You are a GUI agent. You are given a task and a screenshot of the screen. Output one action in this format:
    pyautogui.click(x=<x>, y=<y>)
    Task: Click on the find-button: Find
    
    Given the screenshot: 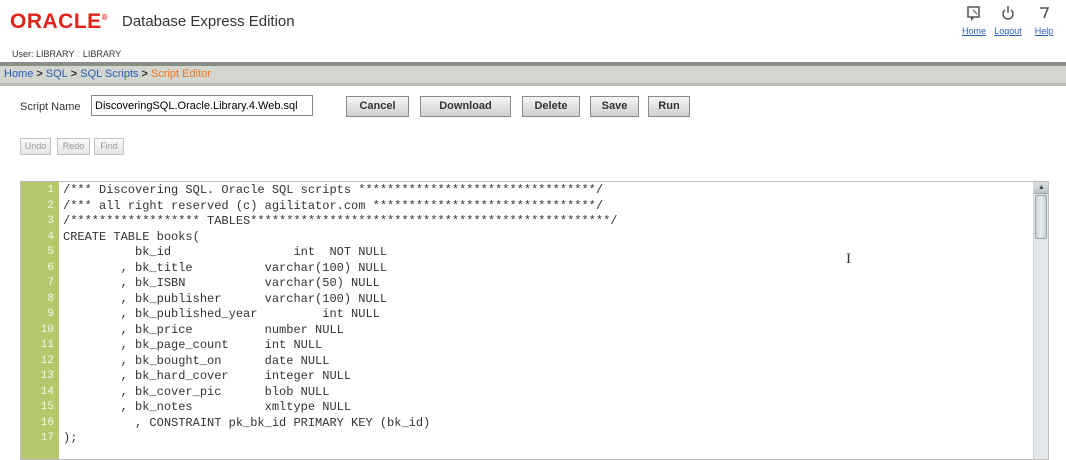 What is the action you would take?
    pyautogui.click(x=109, y=146)
    